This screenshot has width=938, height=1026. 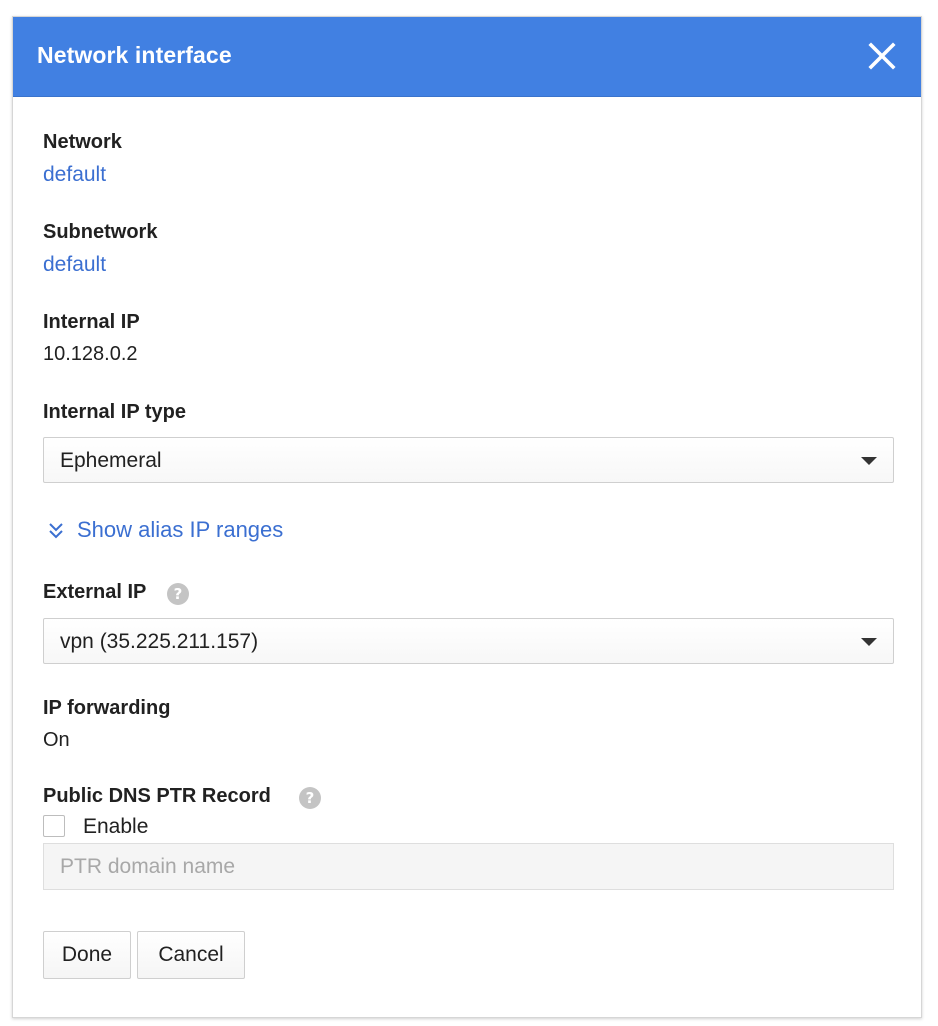 What do you see at coordinates (87, 955) in the screenshot?
I see `done-button: Done` at bounding box center [87, 955].